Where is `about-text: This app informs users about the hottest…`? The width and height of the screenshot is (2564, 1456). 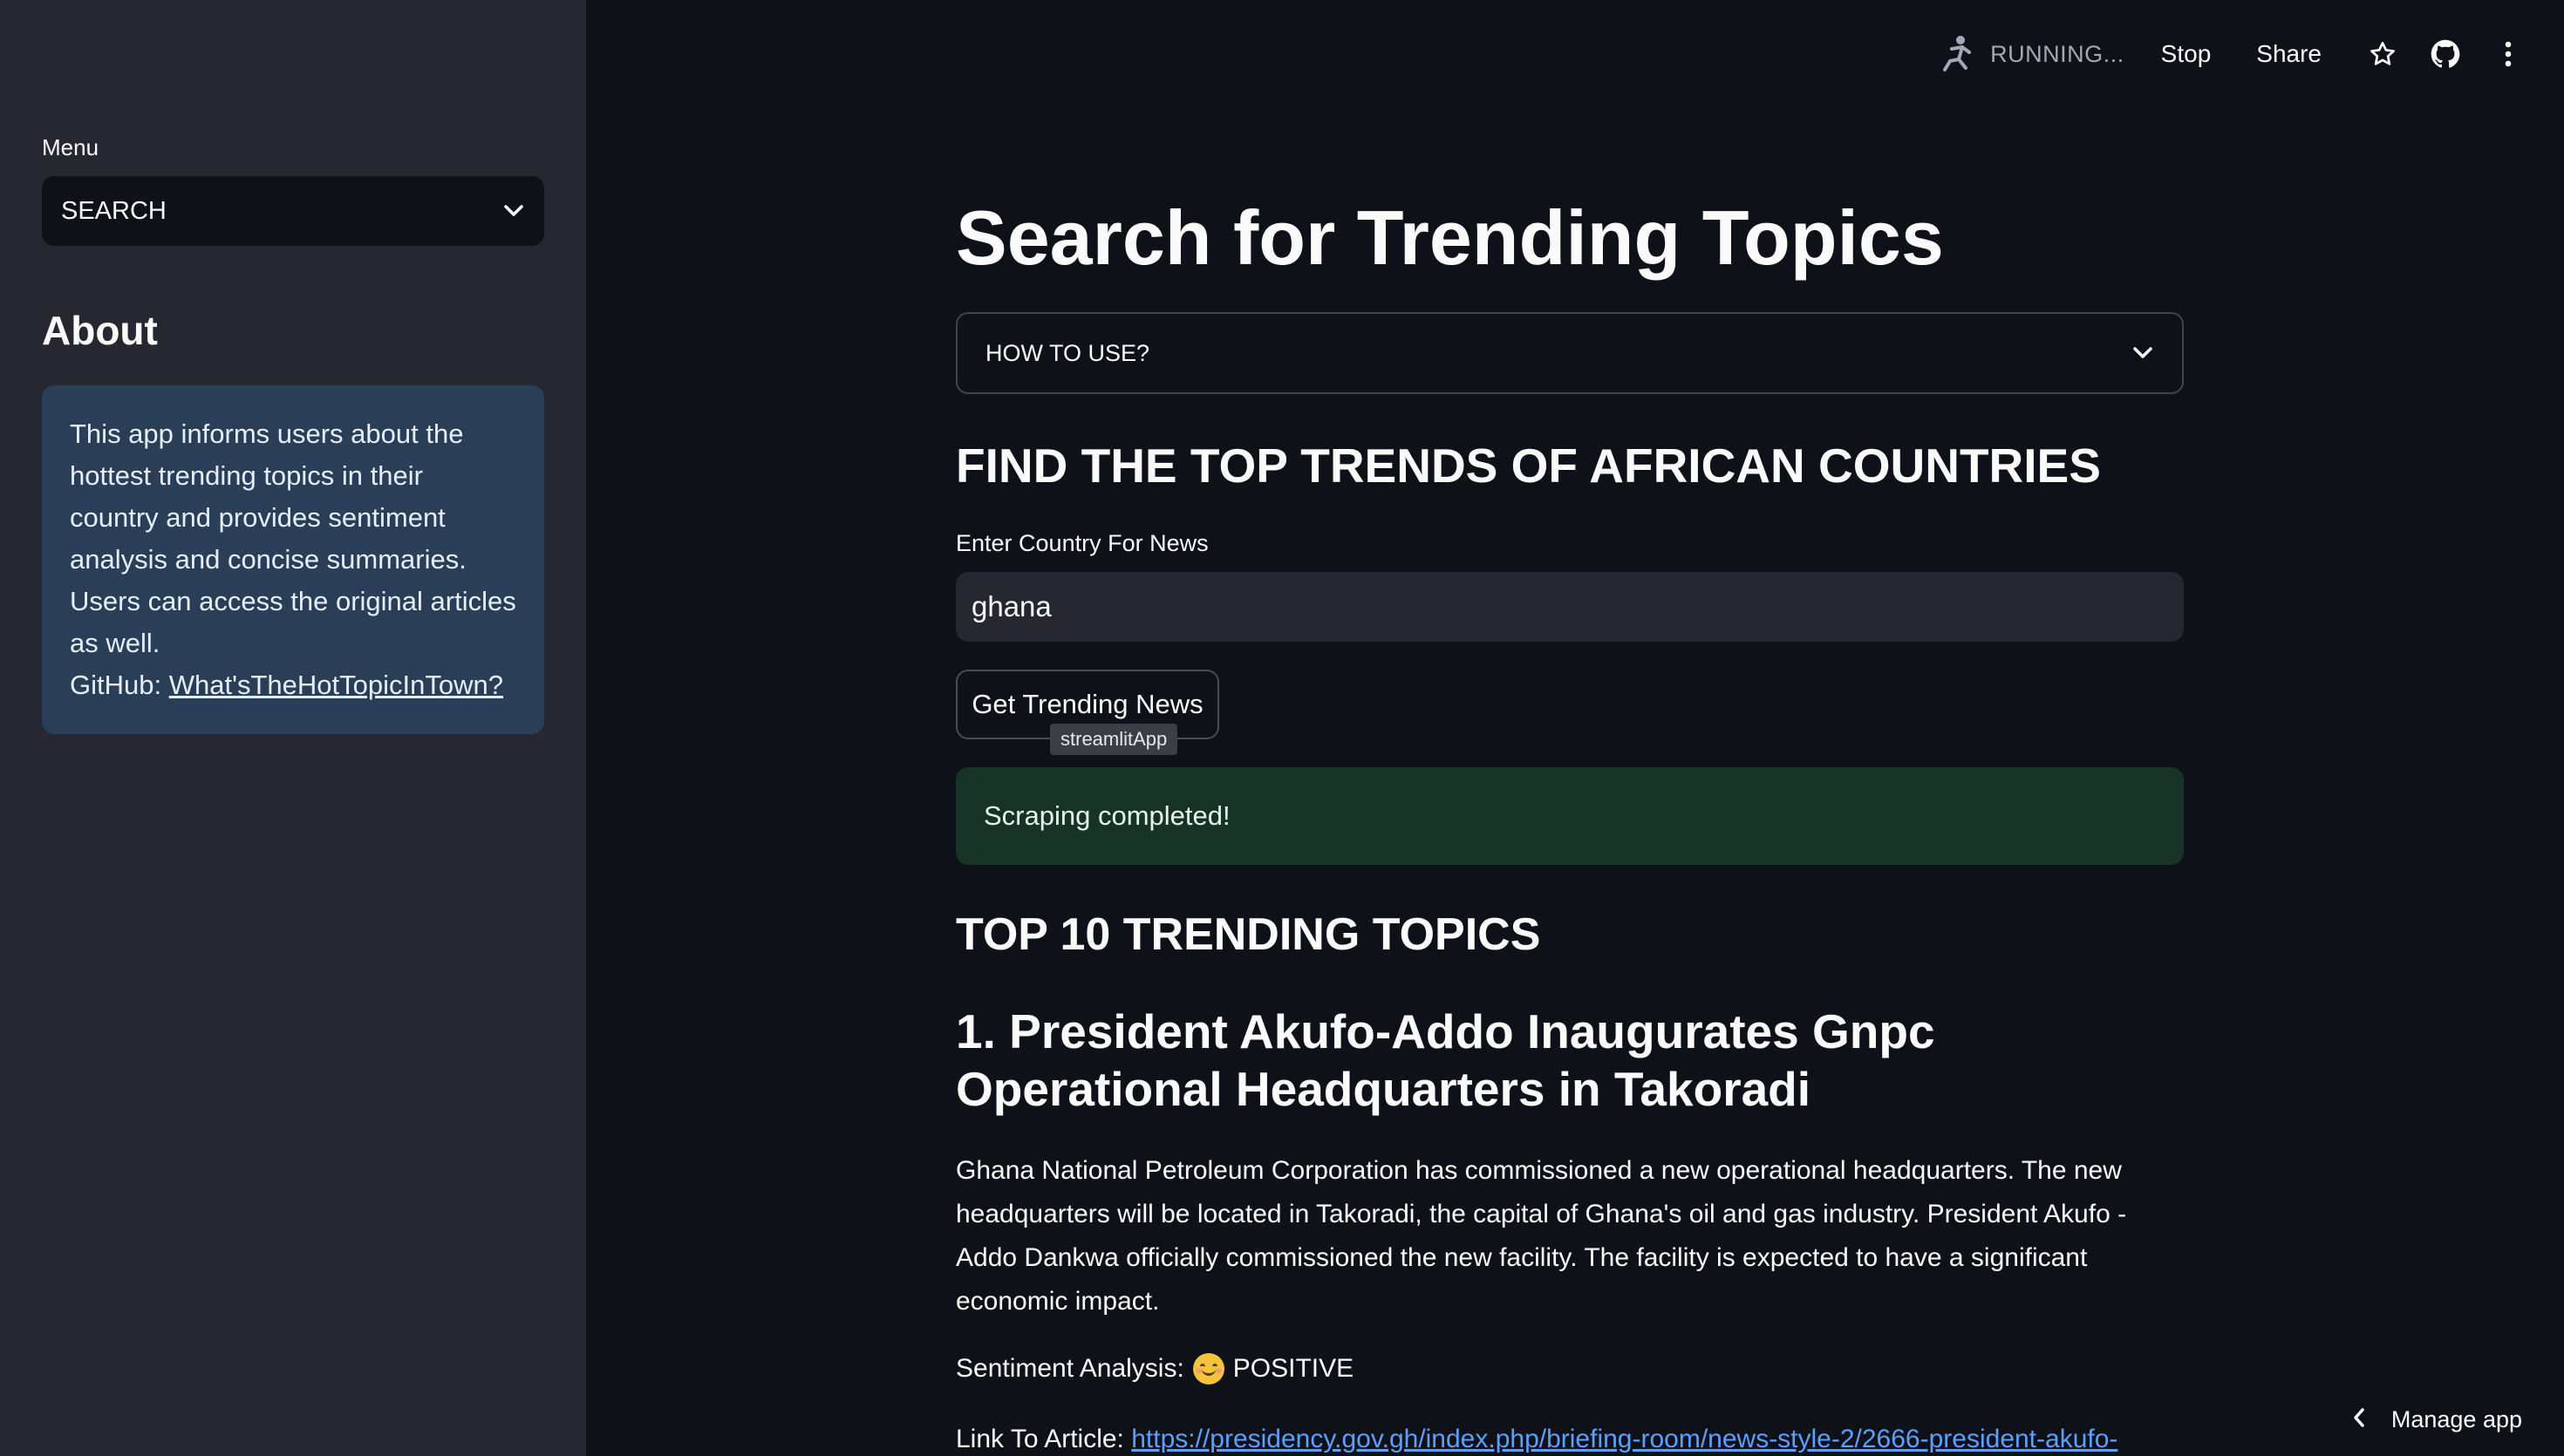 about-text: This app informs users about the hottest… is located at coordinates (293, 538).